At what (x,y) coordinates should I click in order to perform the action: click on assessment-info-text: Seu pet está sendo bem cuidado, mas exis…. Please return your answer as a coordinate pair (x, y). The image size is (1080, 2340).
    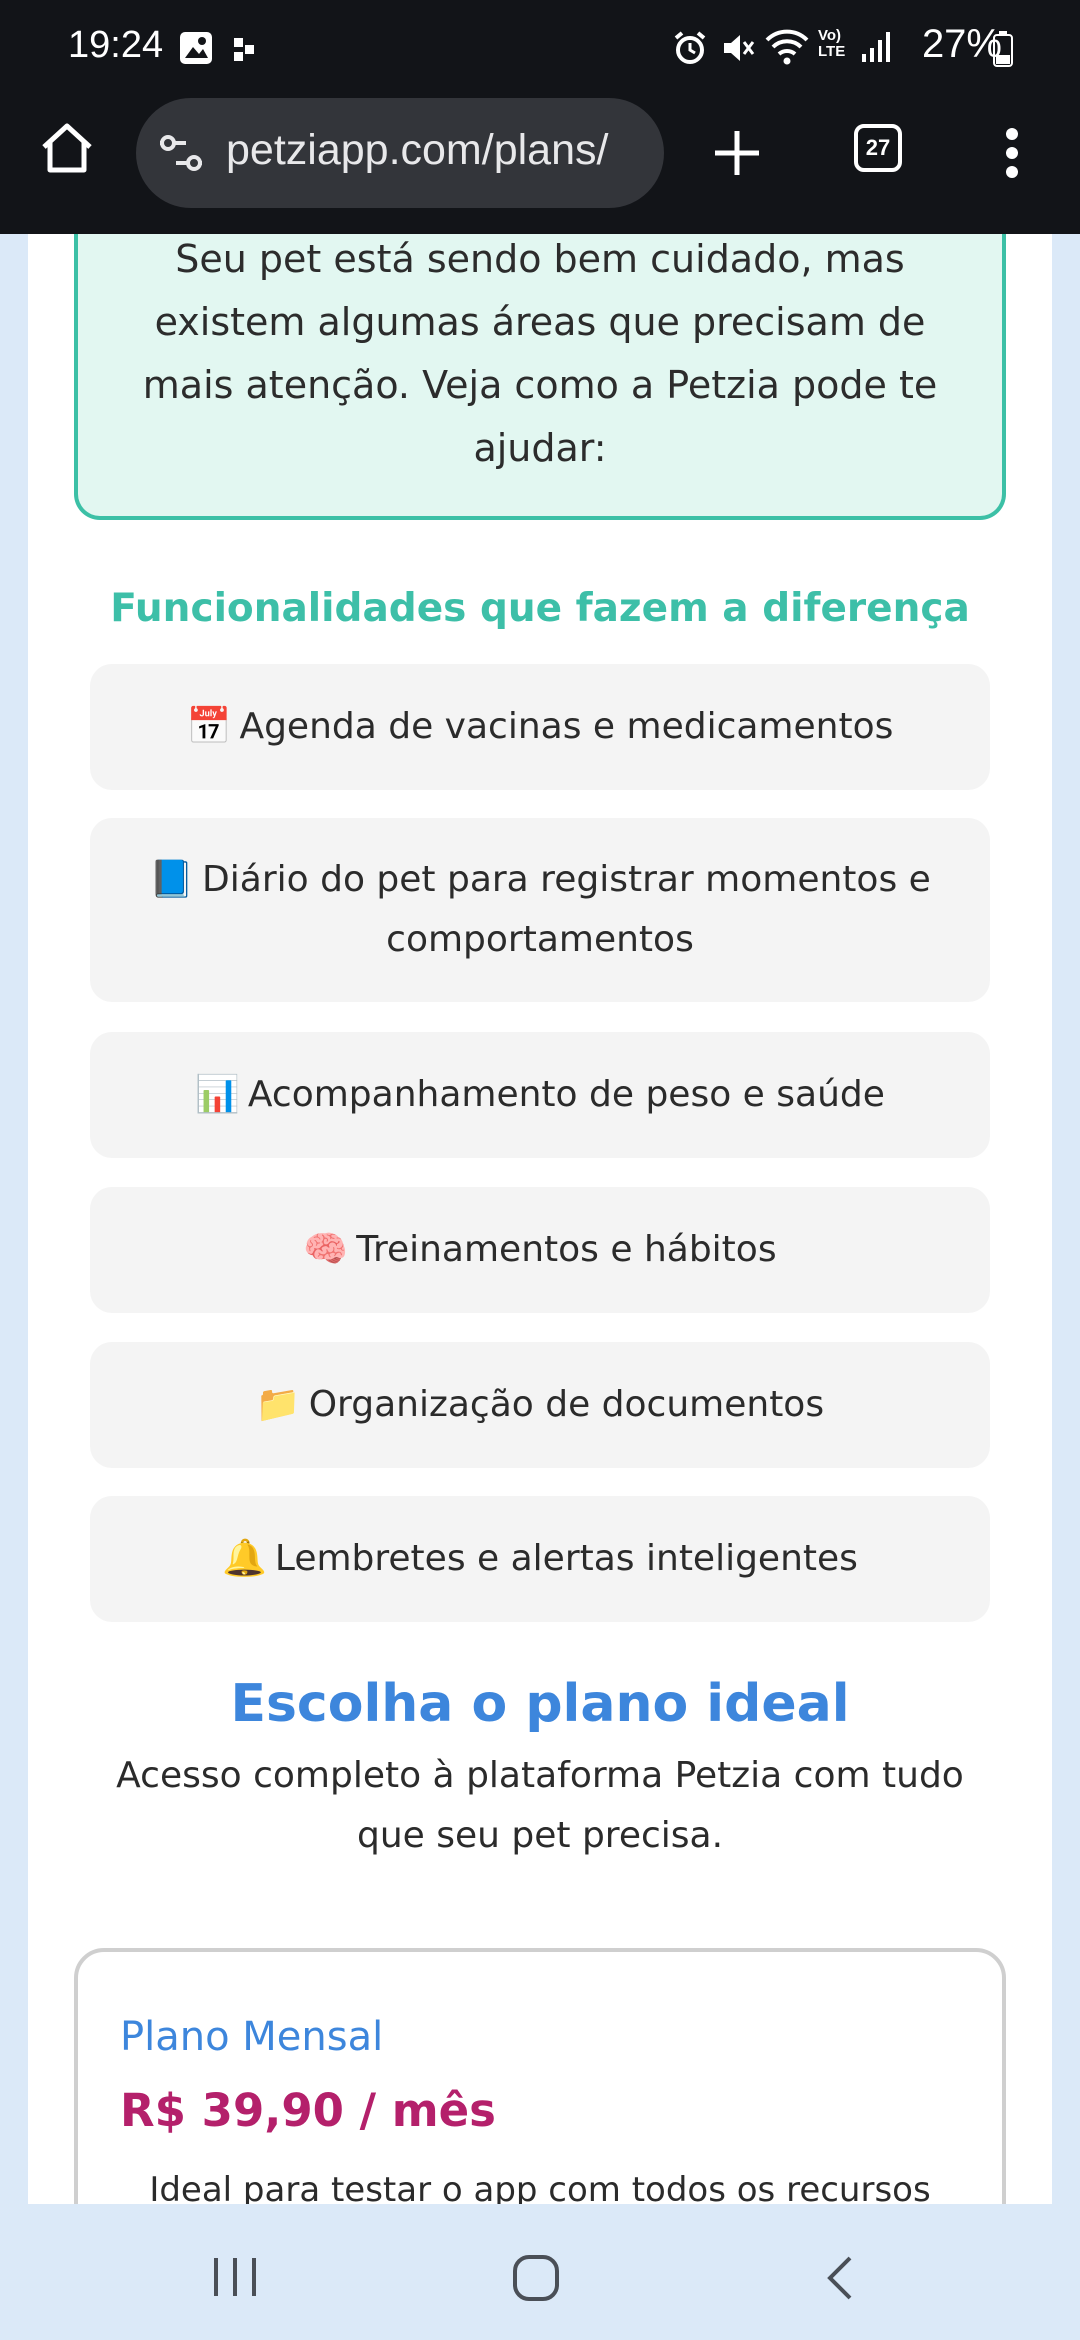
    Looking at the image, I should click on (540, 353).